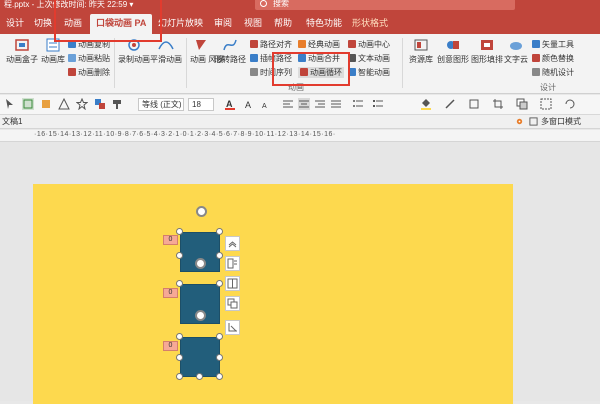  Describe the element at coordinates (100, 104) in the screenshot. I see `arrange-icon` at that location.